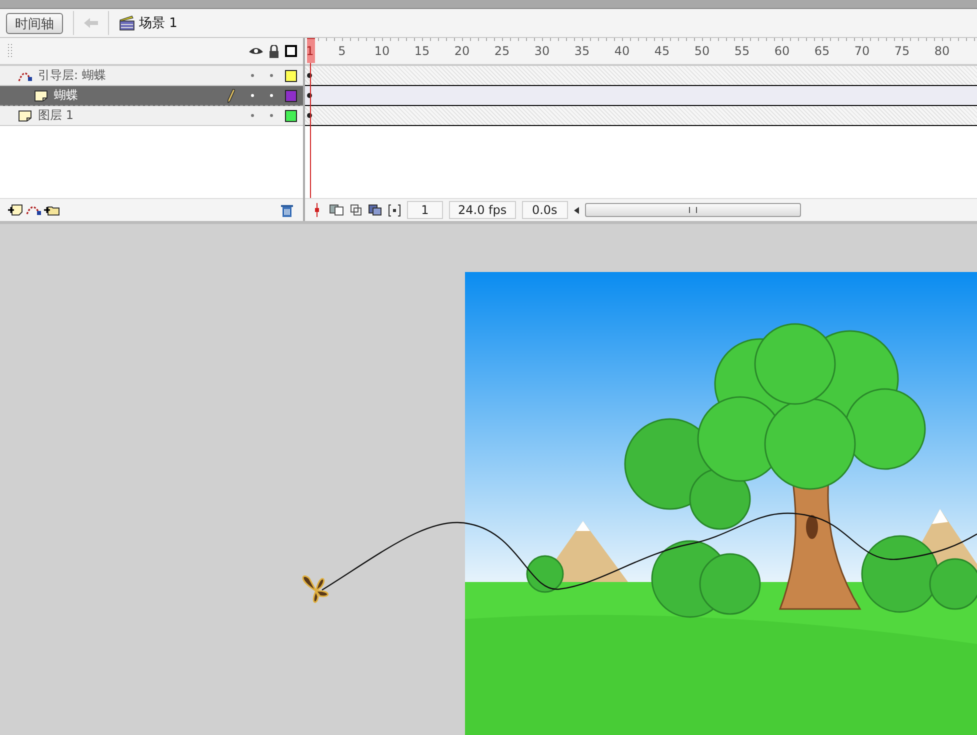  What do you see at coordinates (274, 51) in the screenshot?
I see `lock-icon` at bounding box center [274, 51].